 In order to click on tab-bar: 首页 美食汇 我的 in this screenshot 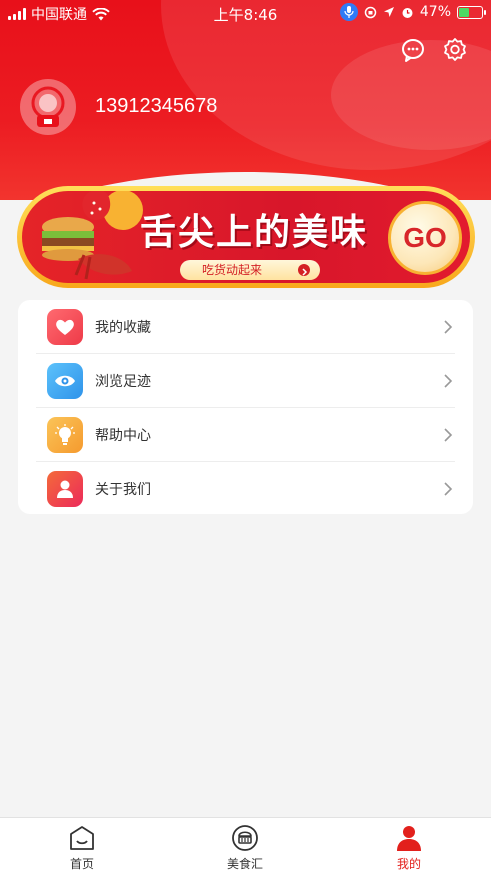, I will do `click(245, 847)`.